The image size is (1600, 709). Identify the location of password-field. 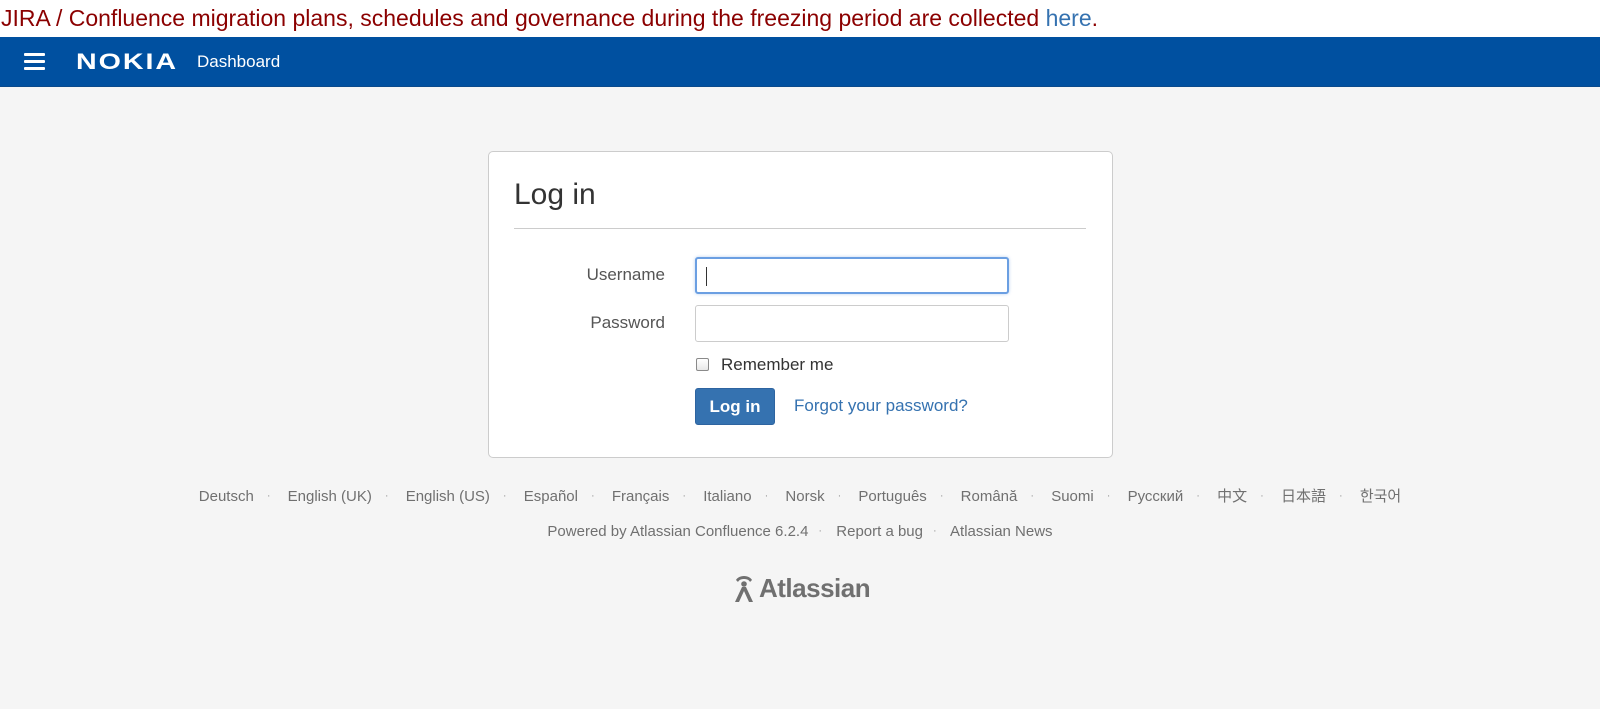
(852, 323).